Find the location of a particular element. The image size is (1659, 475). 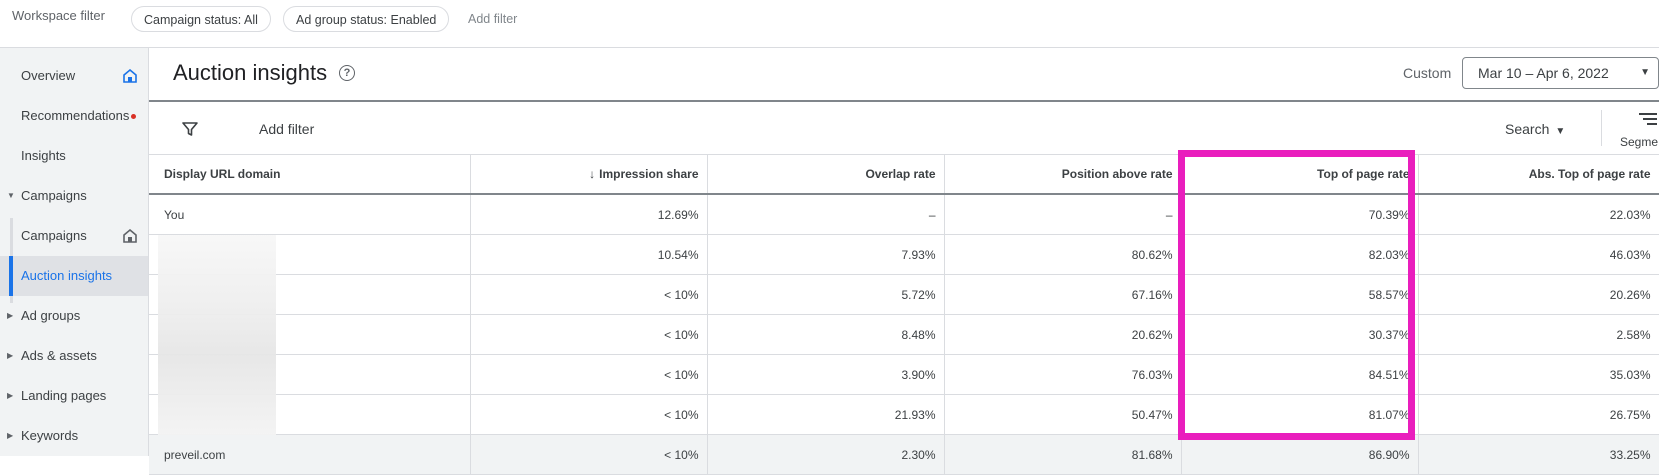

table-row: < 10% 21.93% 50.47% 81.07% 26.75% is located at coordinates (904, 414).